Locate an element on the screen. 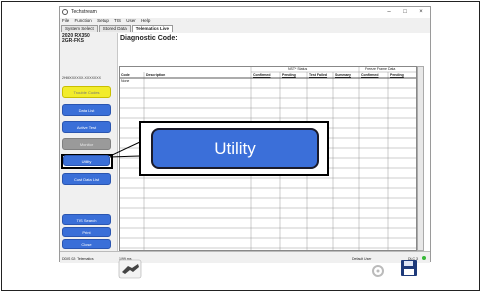  maximize-button: □ is located at coordinates (405, 12).